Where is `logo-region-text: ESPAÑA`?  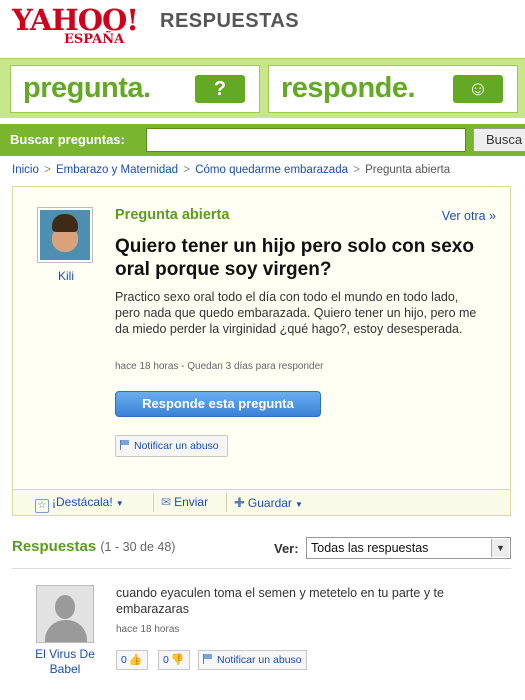
logo-region-text: ESPAÑA is located at coordinates (94, 39).